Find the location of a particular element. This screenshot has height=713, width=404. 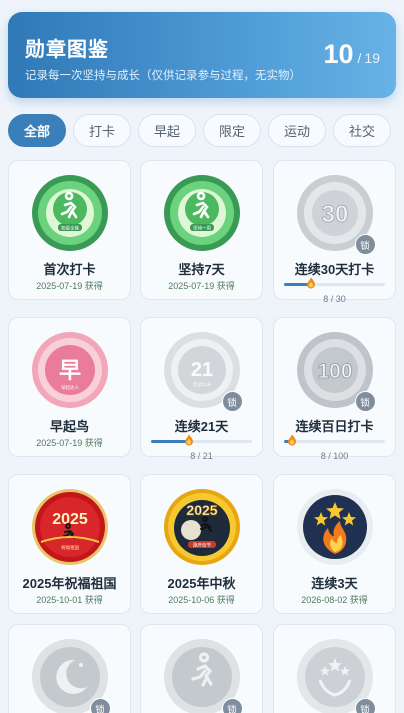

badge-name: 连续30天打卡 is located at coordinates (334, 269).